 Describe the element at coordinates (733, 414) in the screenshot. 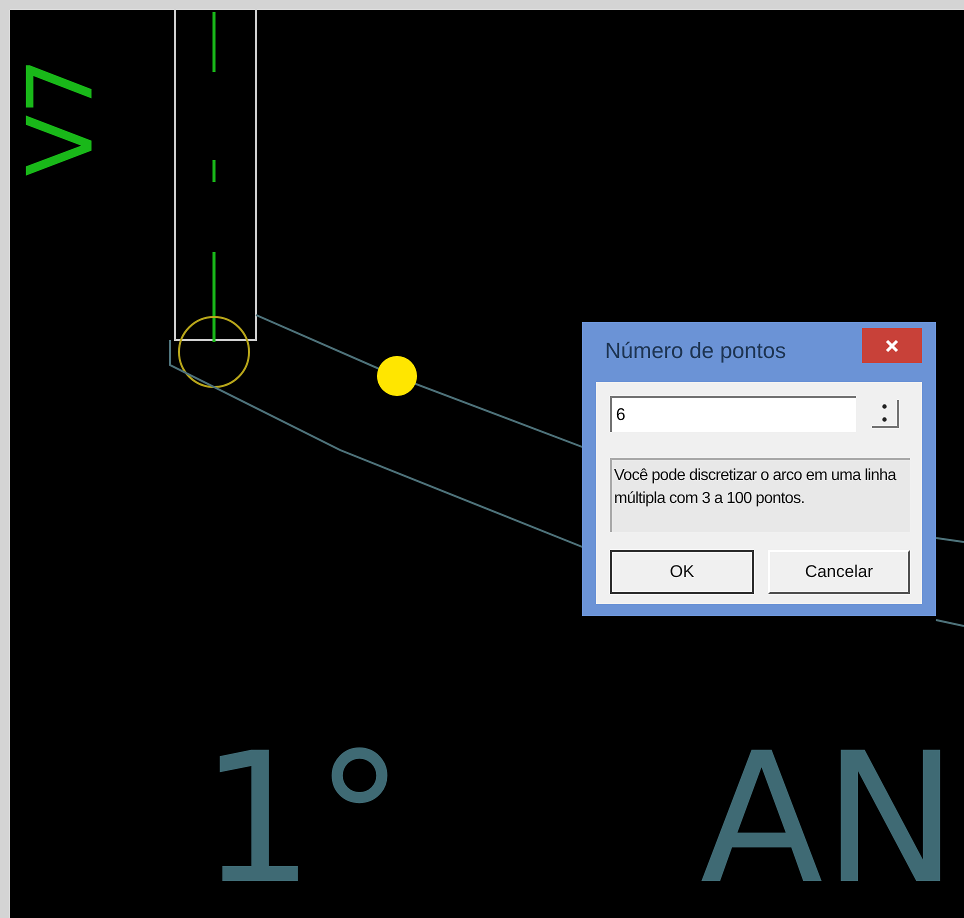

I see `number-field: 6` at that location.